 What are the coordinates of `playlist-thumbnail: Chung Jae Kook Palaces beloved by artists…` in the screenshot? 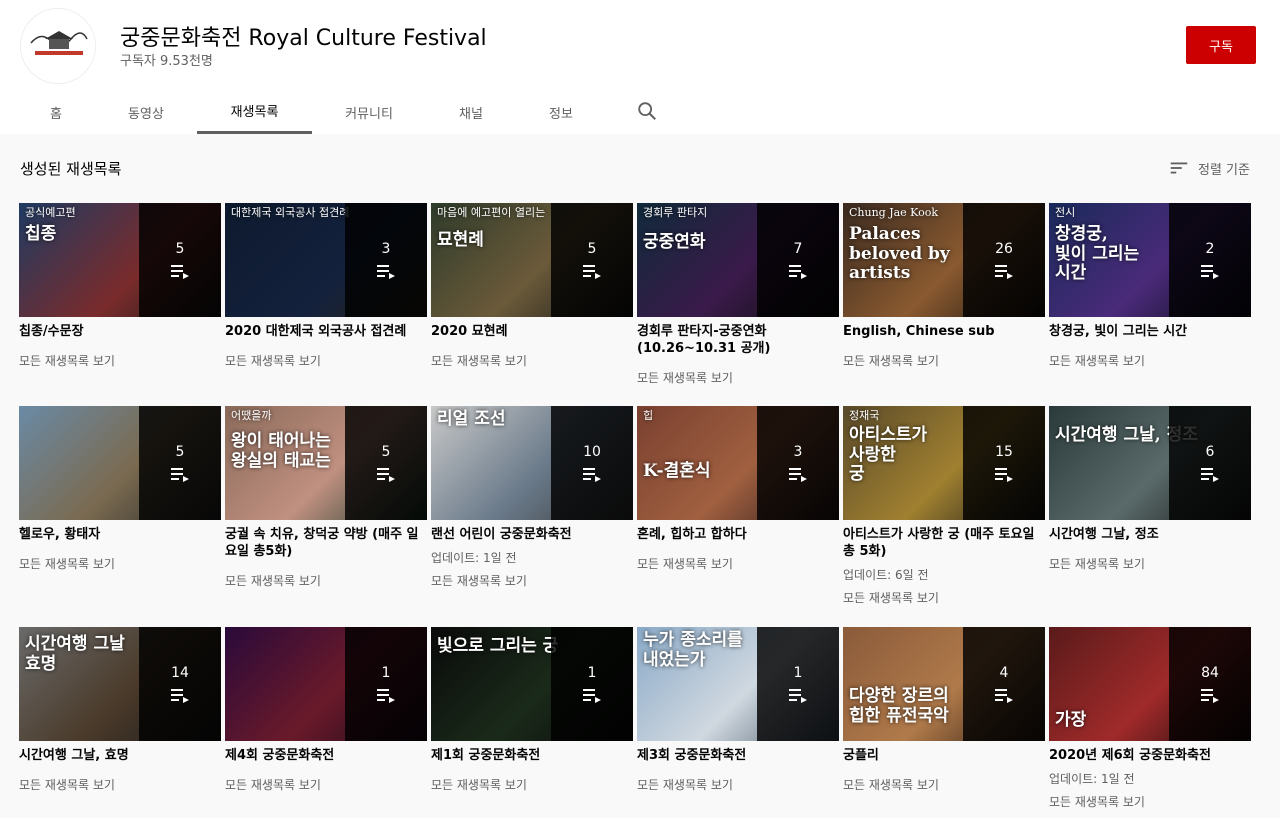 It's located at (944, 260).